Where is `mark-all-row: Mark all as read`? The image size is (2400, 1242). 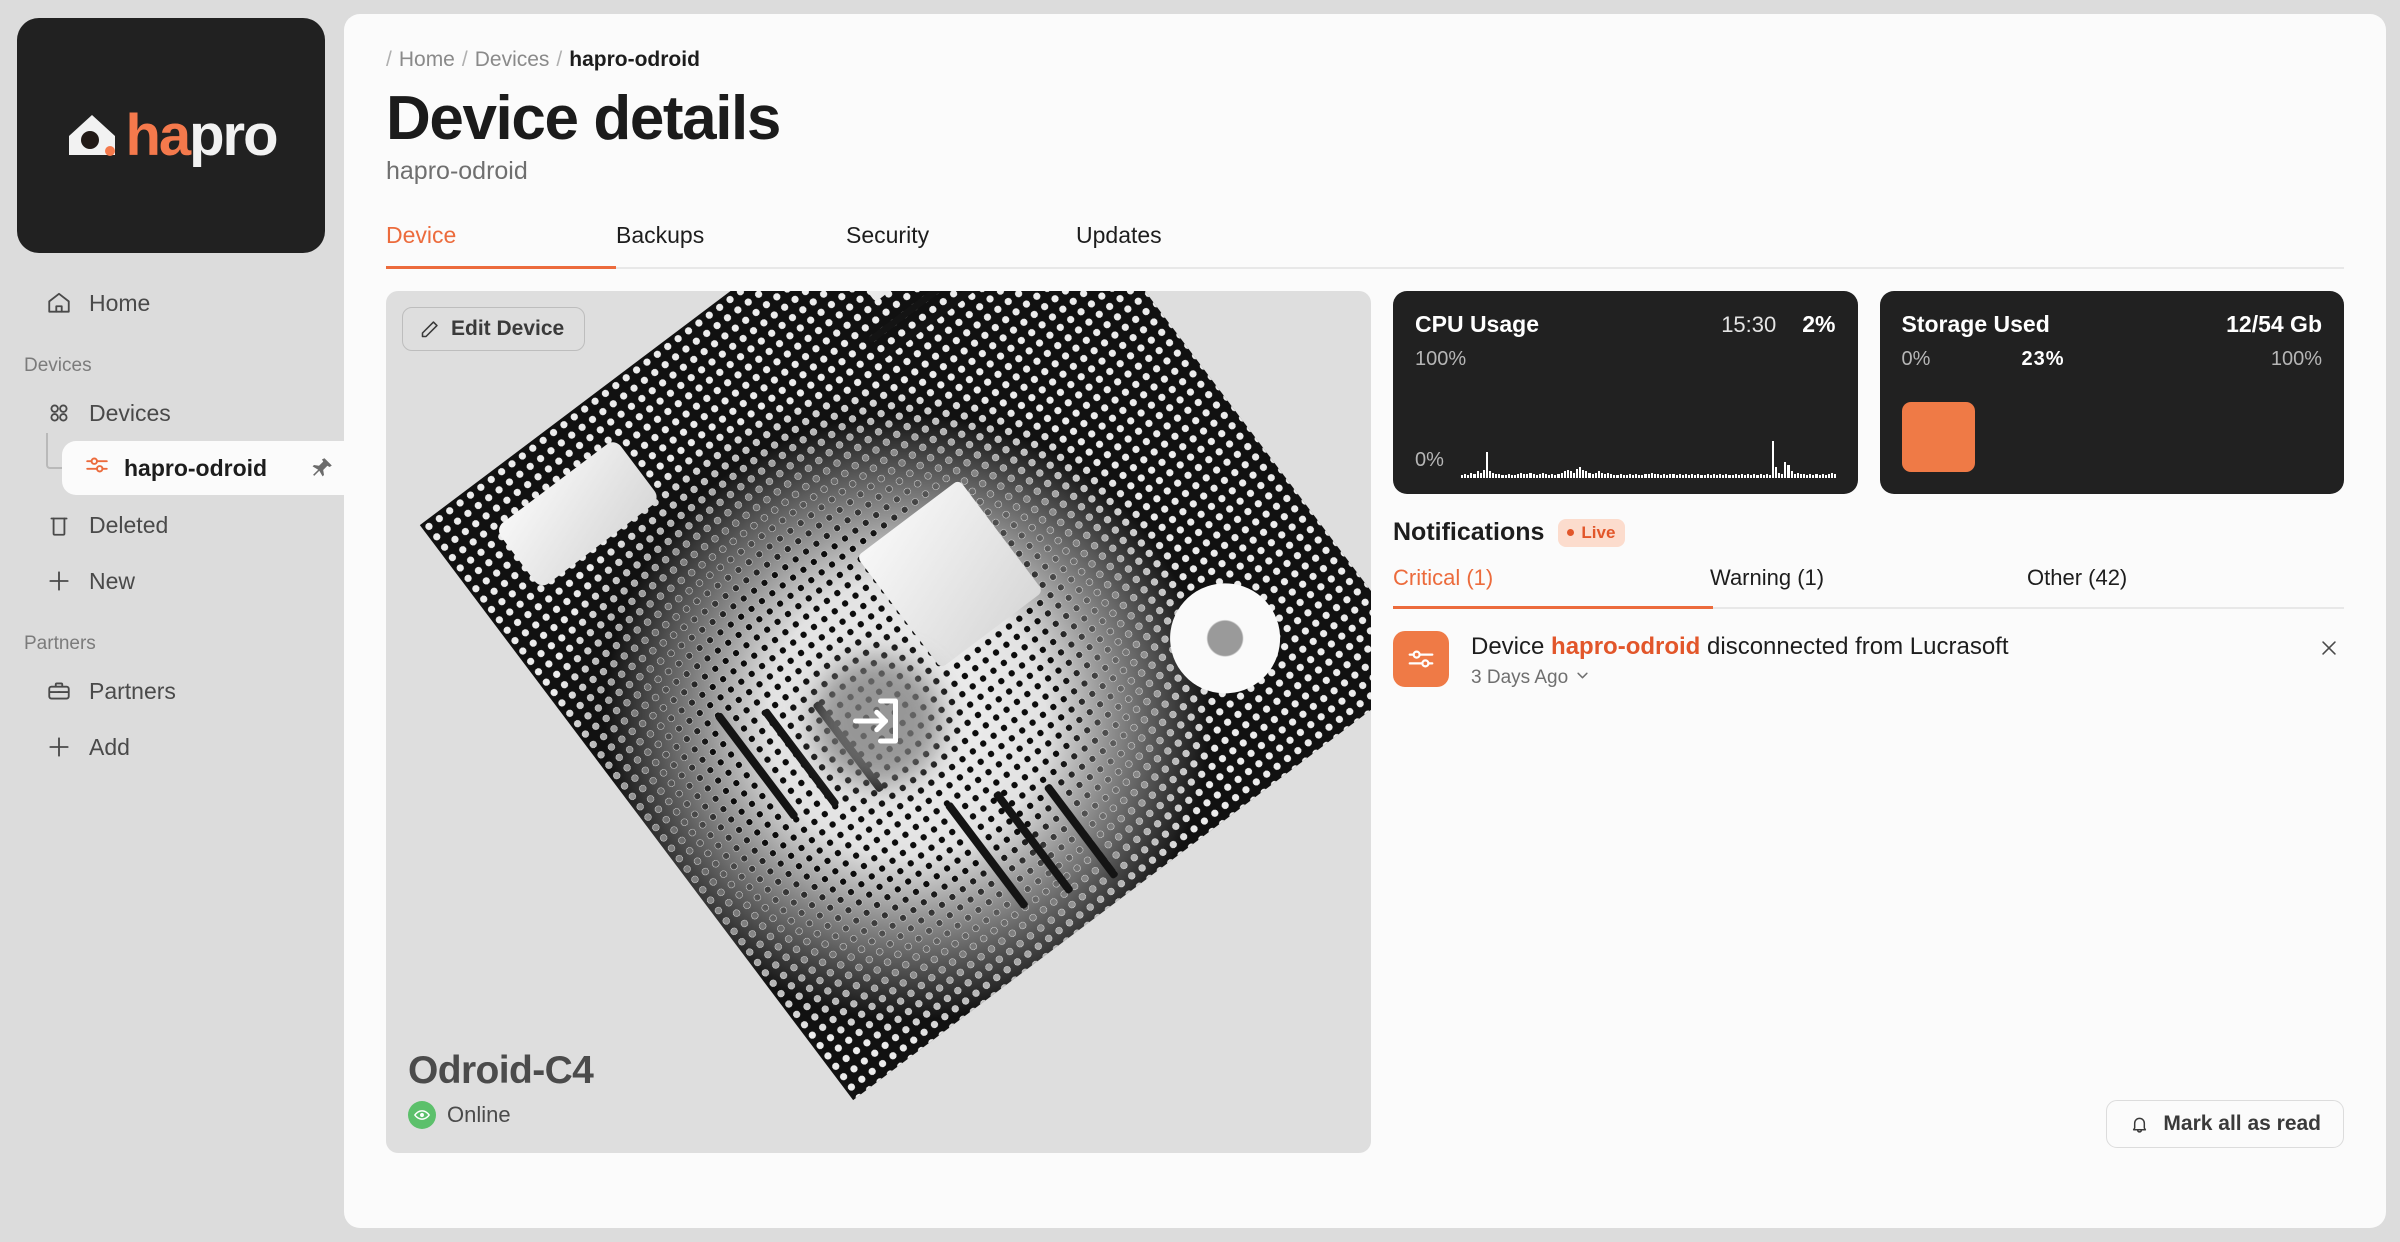
mark-all-row: Mark all as read is located at coordinates (2225, 1124).